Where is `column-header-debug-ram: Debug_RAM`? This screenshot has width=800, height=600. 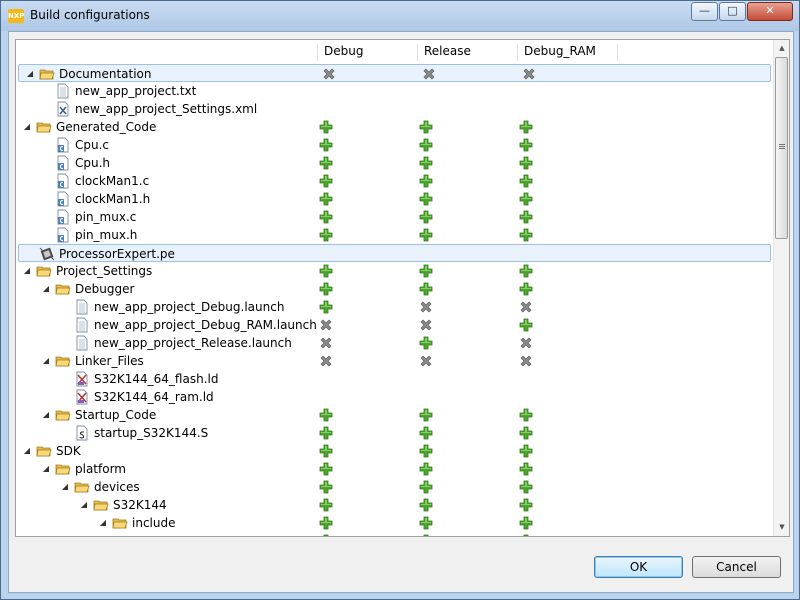
column-header-debug-ram: Debug_RAM is located at coordinates (567, 52).